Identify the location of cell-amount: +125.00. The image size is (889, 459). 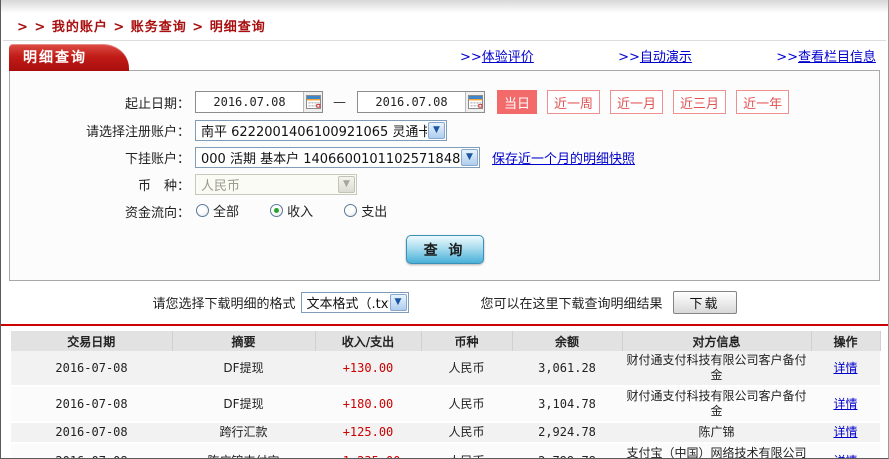
(368, 433).